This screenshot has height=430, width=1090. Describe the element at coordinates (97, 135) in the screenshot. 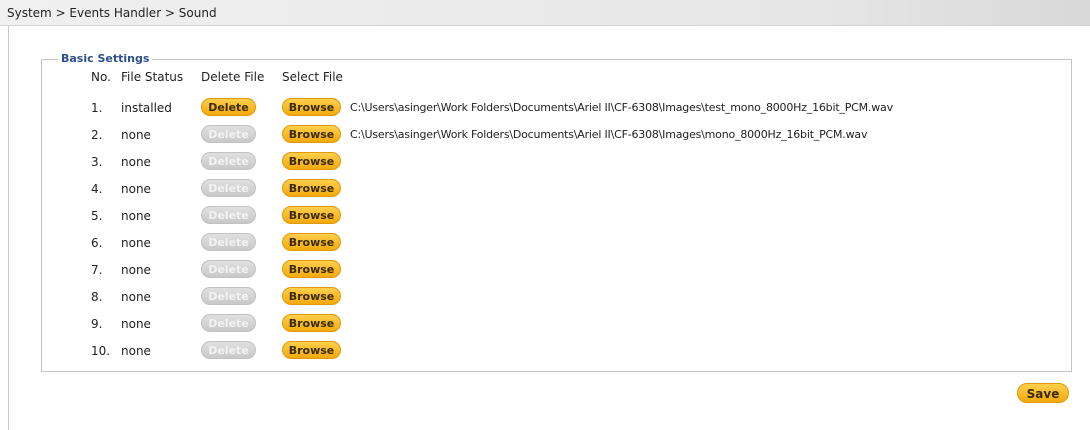

I see `row-number: 2.` at that location.